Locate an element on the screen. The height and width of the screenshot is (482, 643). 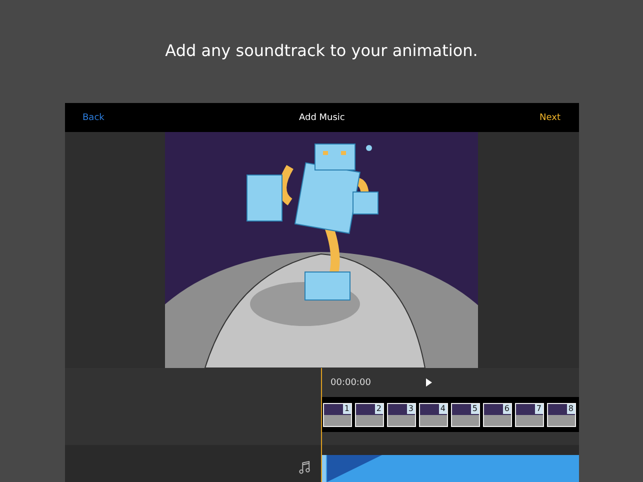
back-link: Back is located at coordinates (93, 117).